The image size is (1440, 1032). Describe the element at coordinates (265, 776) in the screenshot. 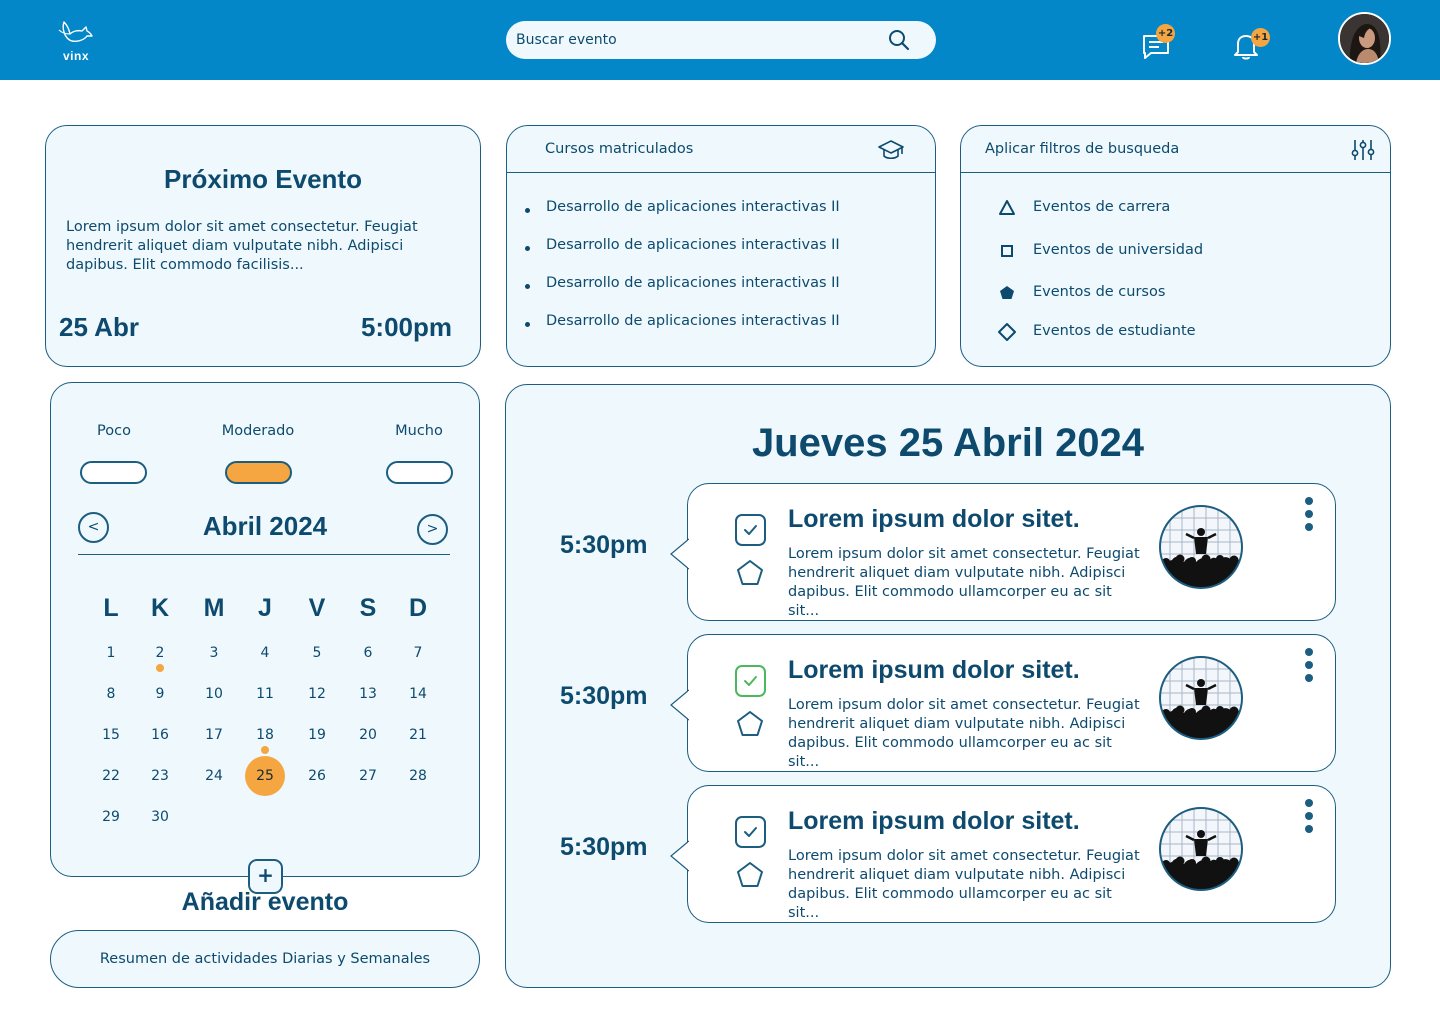

I see `calendar-day: 25` at that location.